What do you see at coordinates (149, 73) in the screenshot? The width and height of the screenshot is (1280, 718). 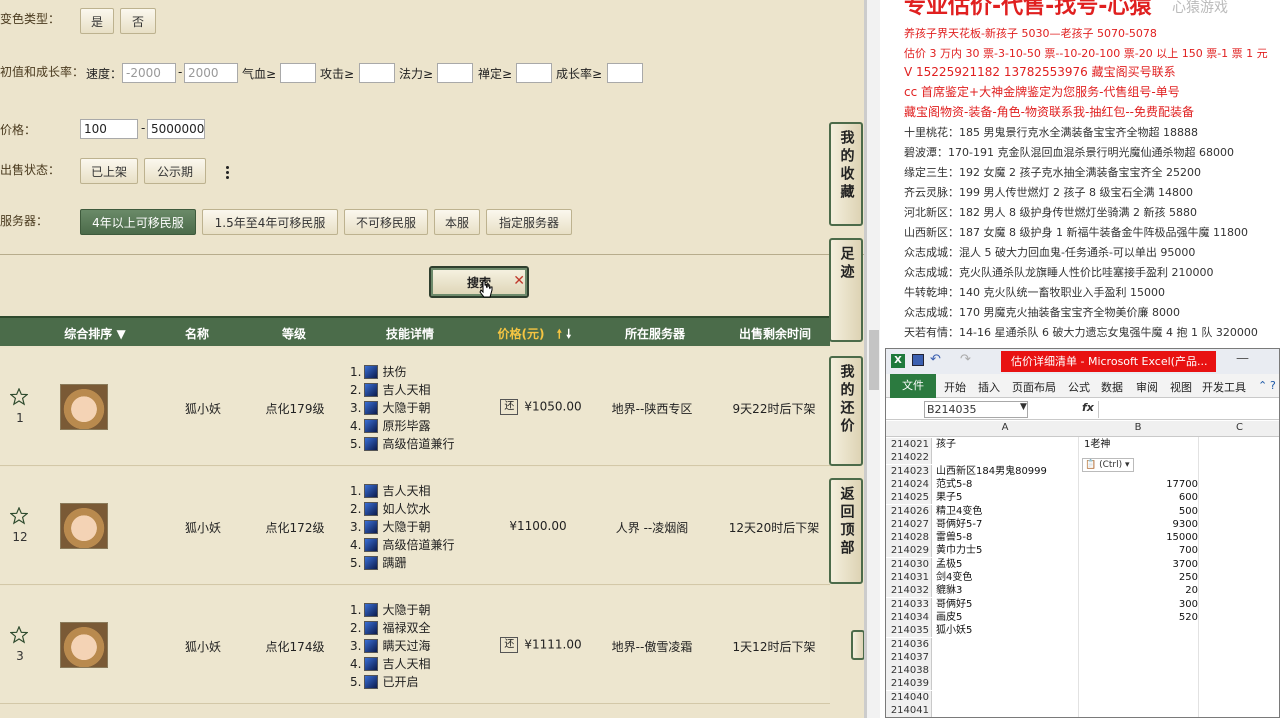 I see `speed-min-input: -2000` at bounding box center [149, 73].